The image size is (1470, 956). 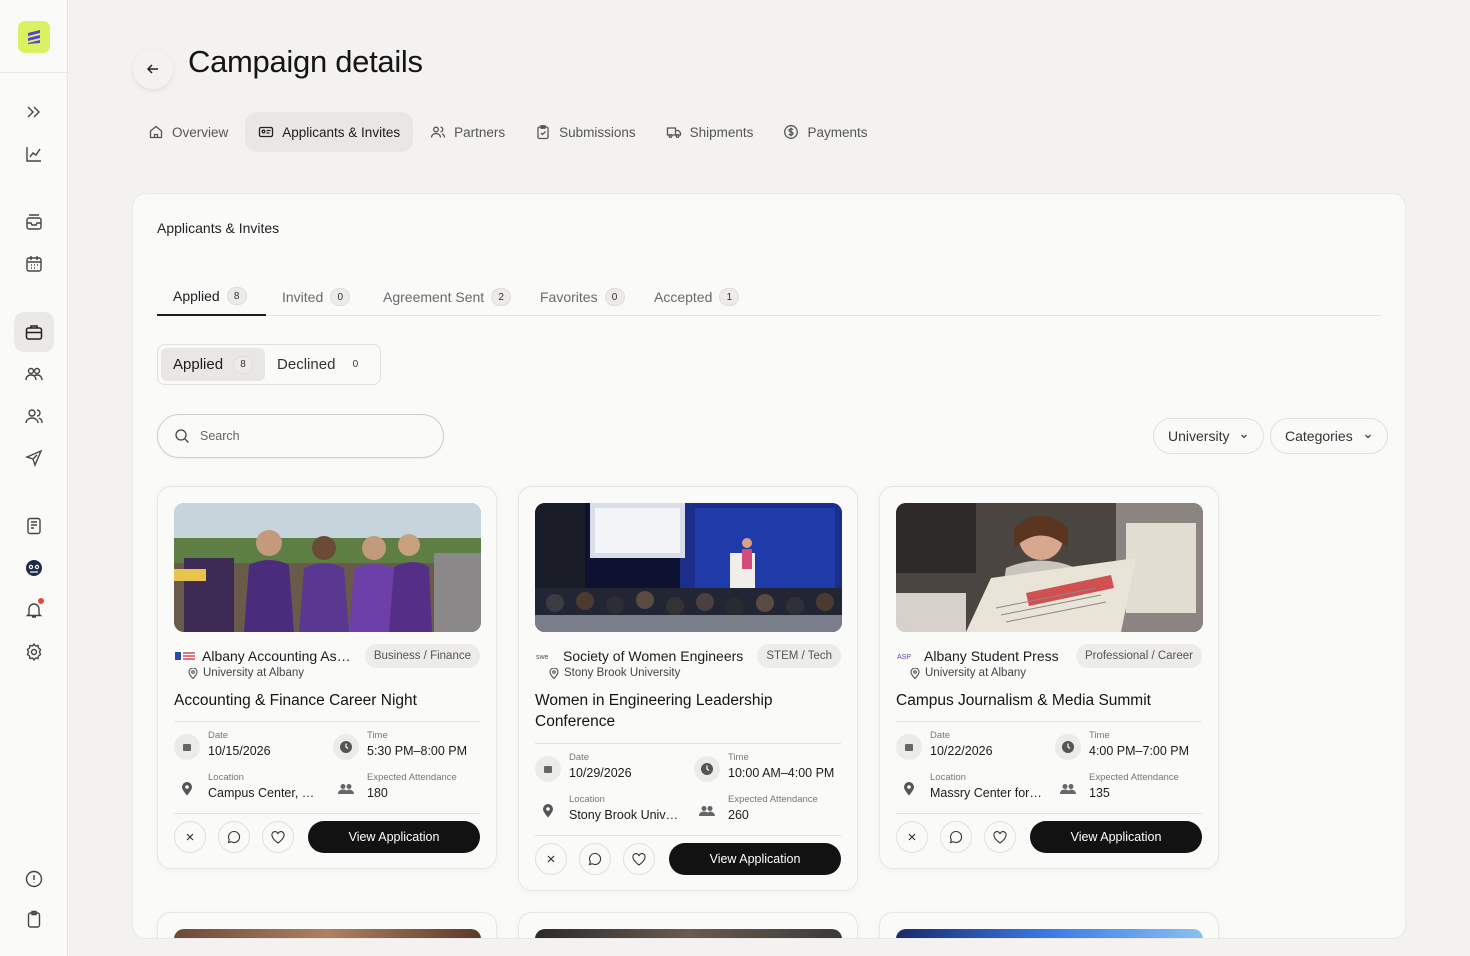 What do you see at coordinates (408, 787) in the screenshot?
I see `attendance-info: Expected Attendance 180` at bounding box center [408, 787].